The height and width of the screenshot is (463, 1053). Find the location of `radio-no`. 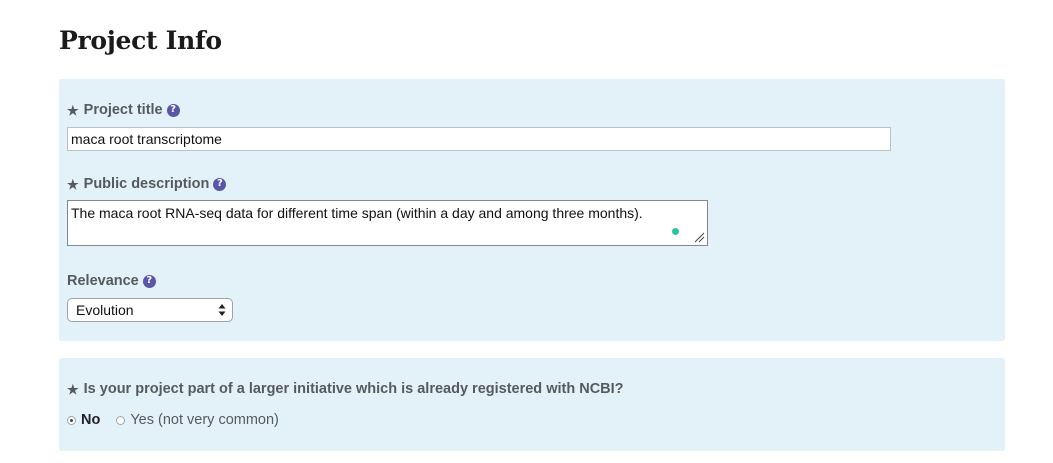

radio-no is located at coordinates (71, 420).